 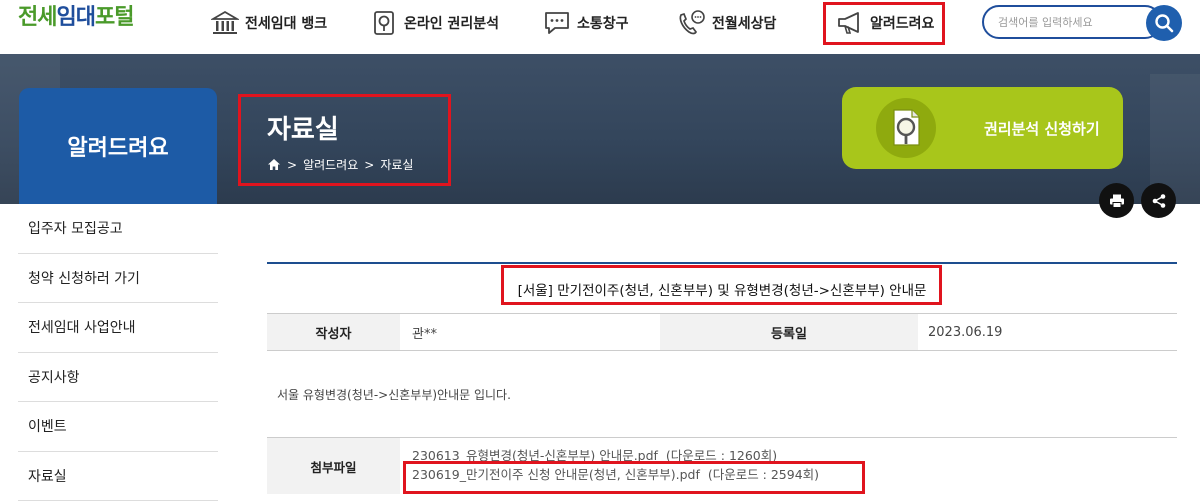 What do you see at coordinates (763, 474) in the screenshot?
I see `file-downloads: (다운로드 : 2594회)` at bounding box center [763, 474].